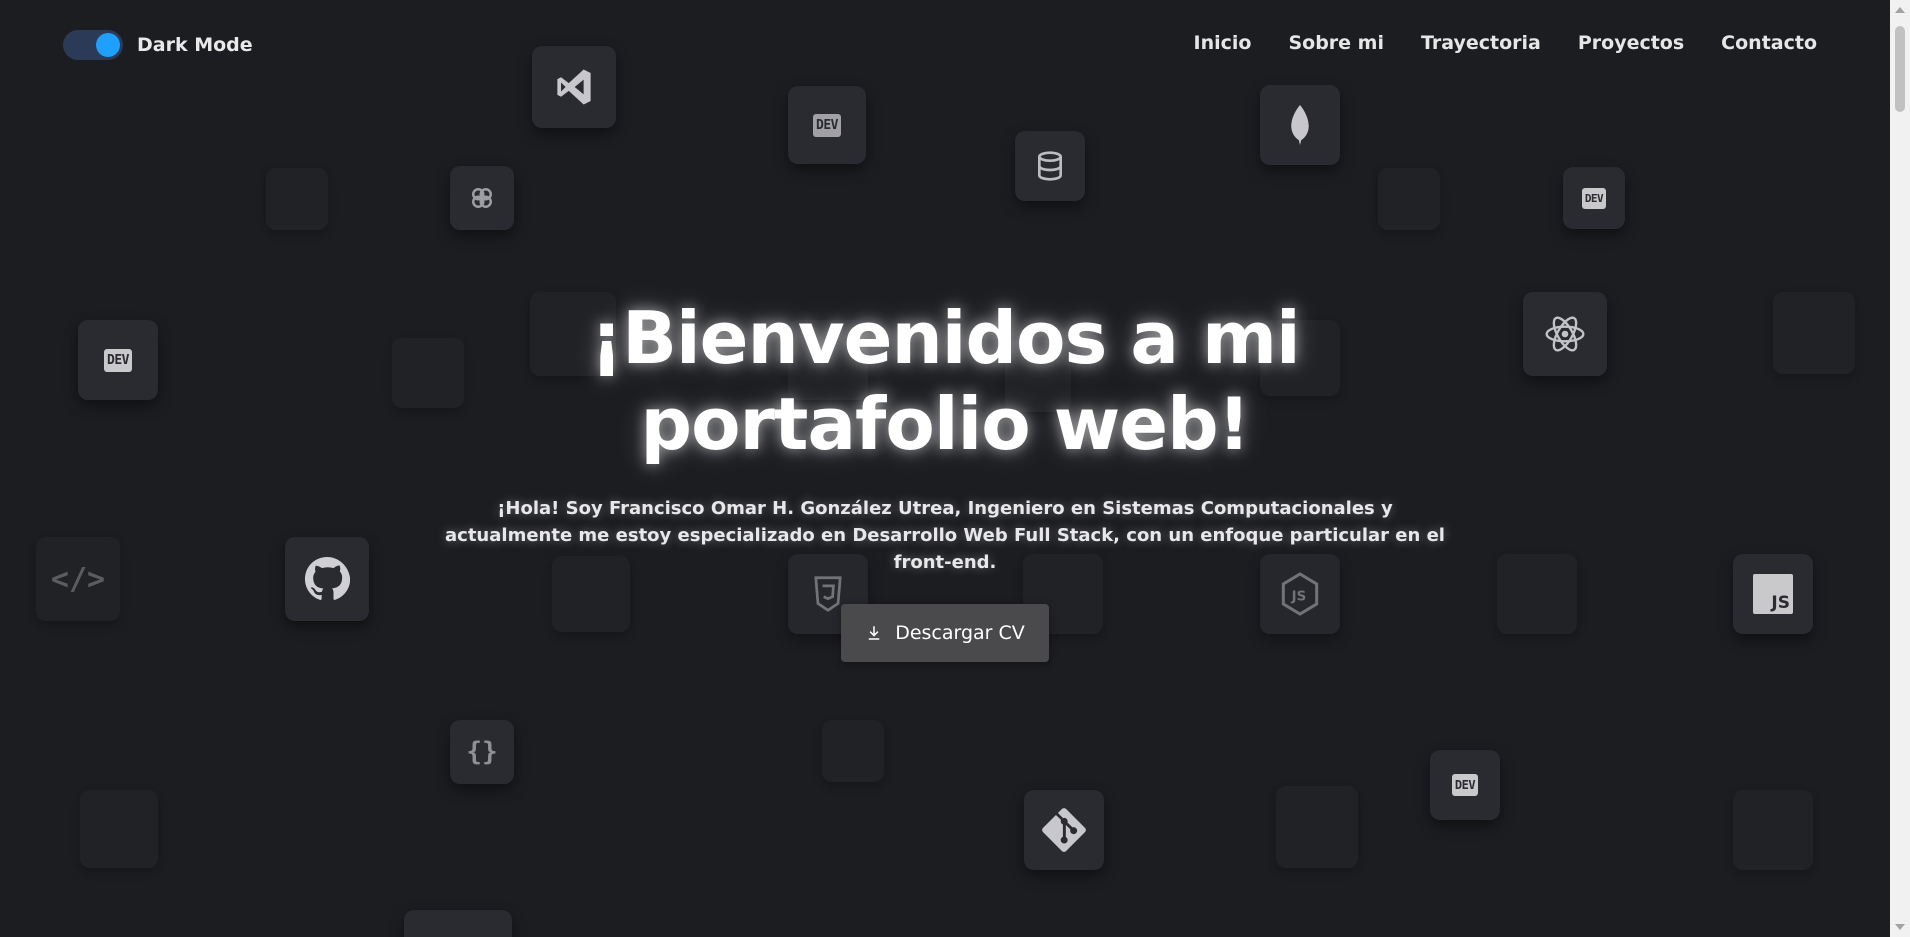 This screenshot has height=937, width=1910. I want to click on database-icon, so click(1050, 166).